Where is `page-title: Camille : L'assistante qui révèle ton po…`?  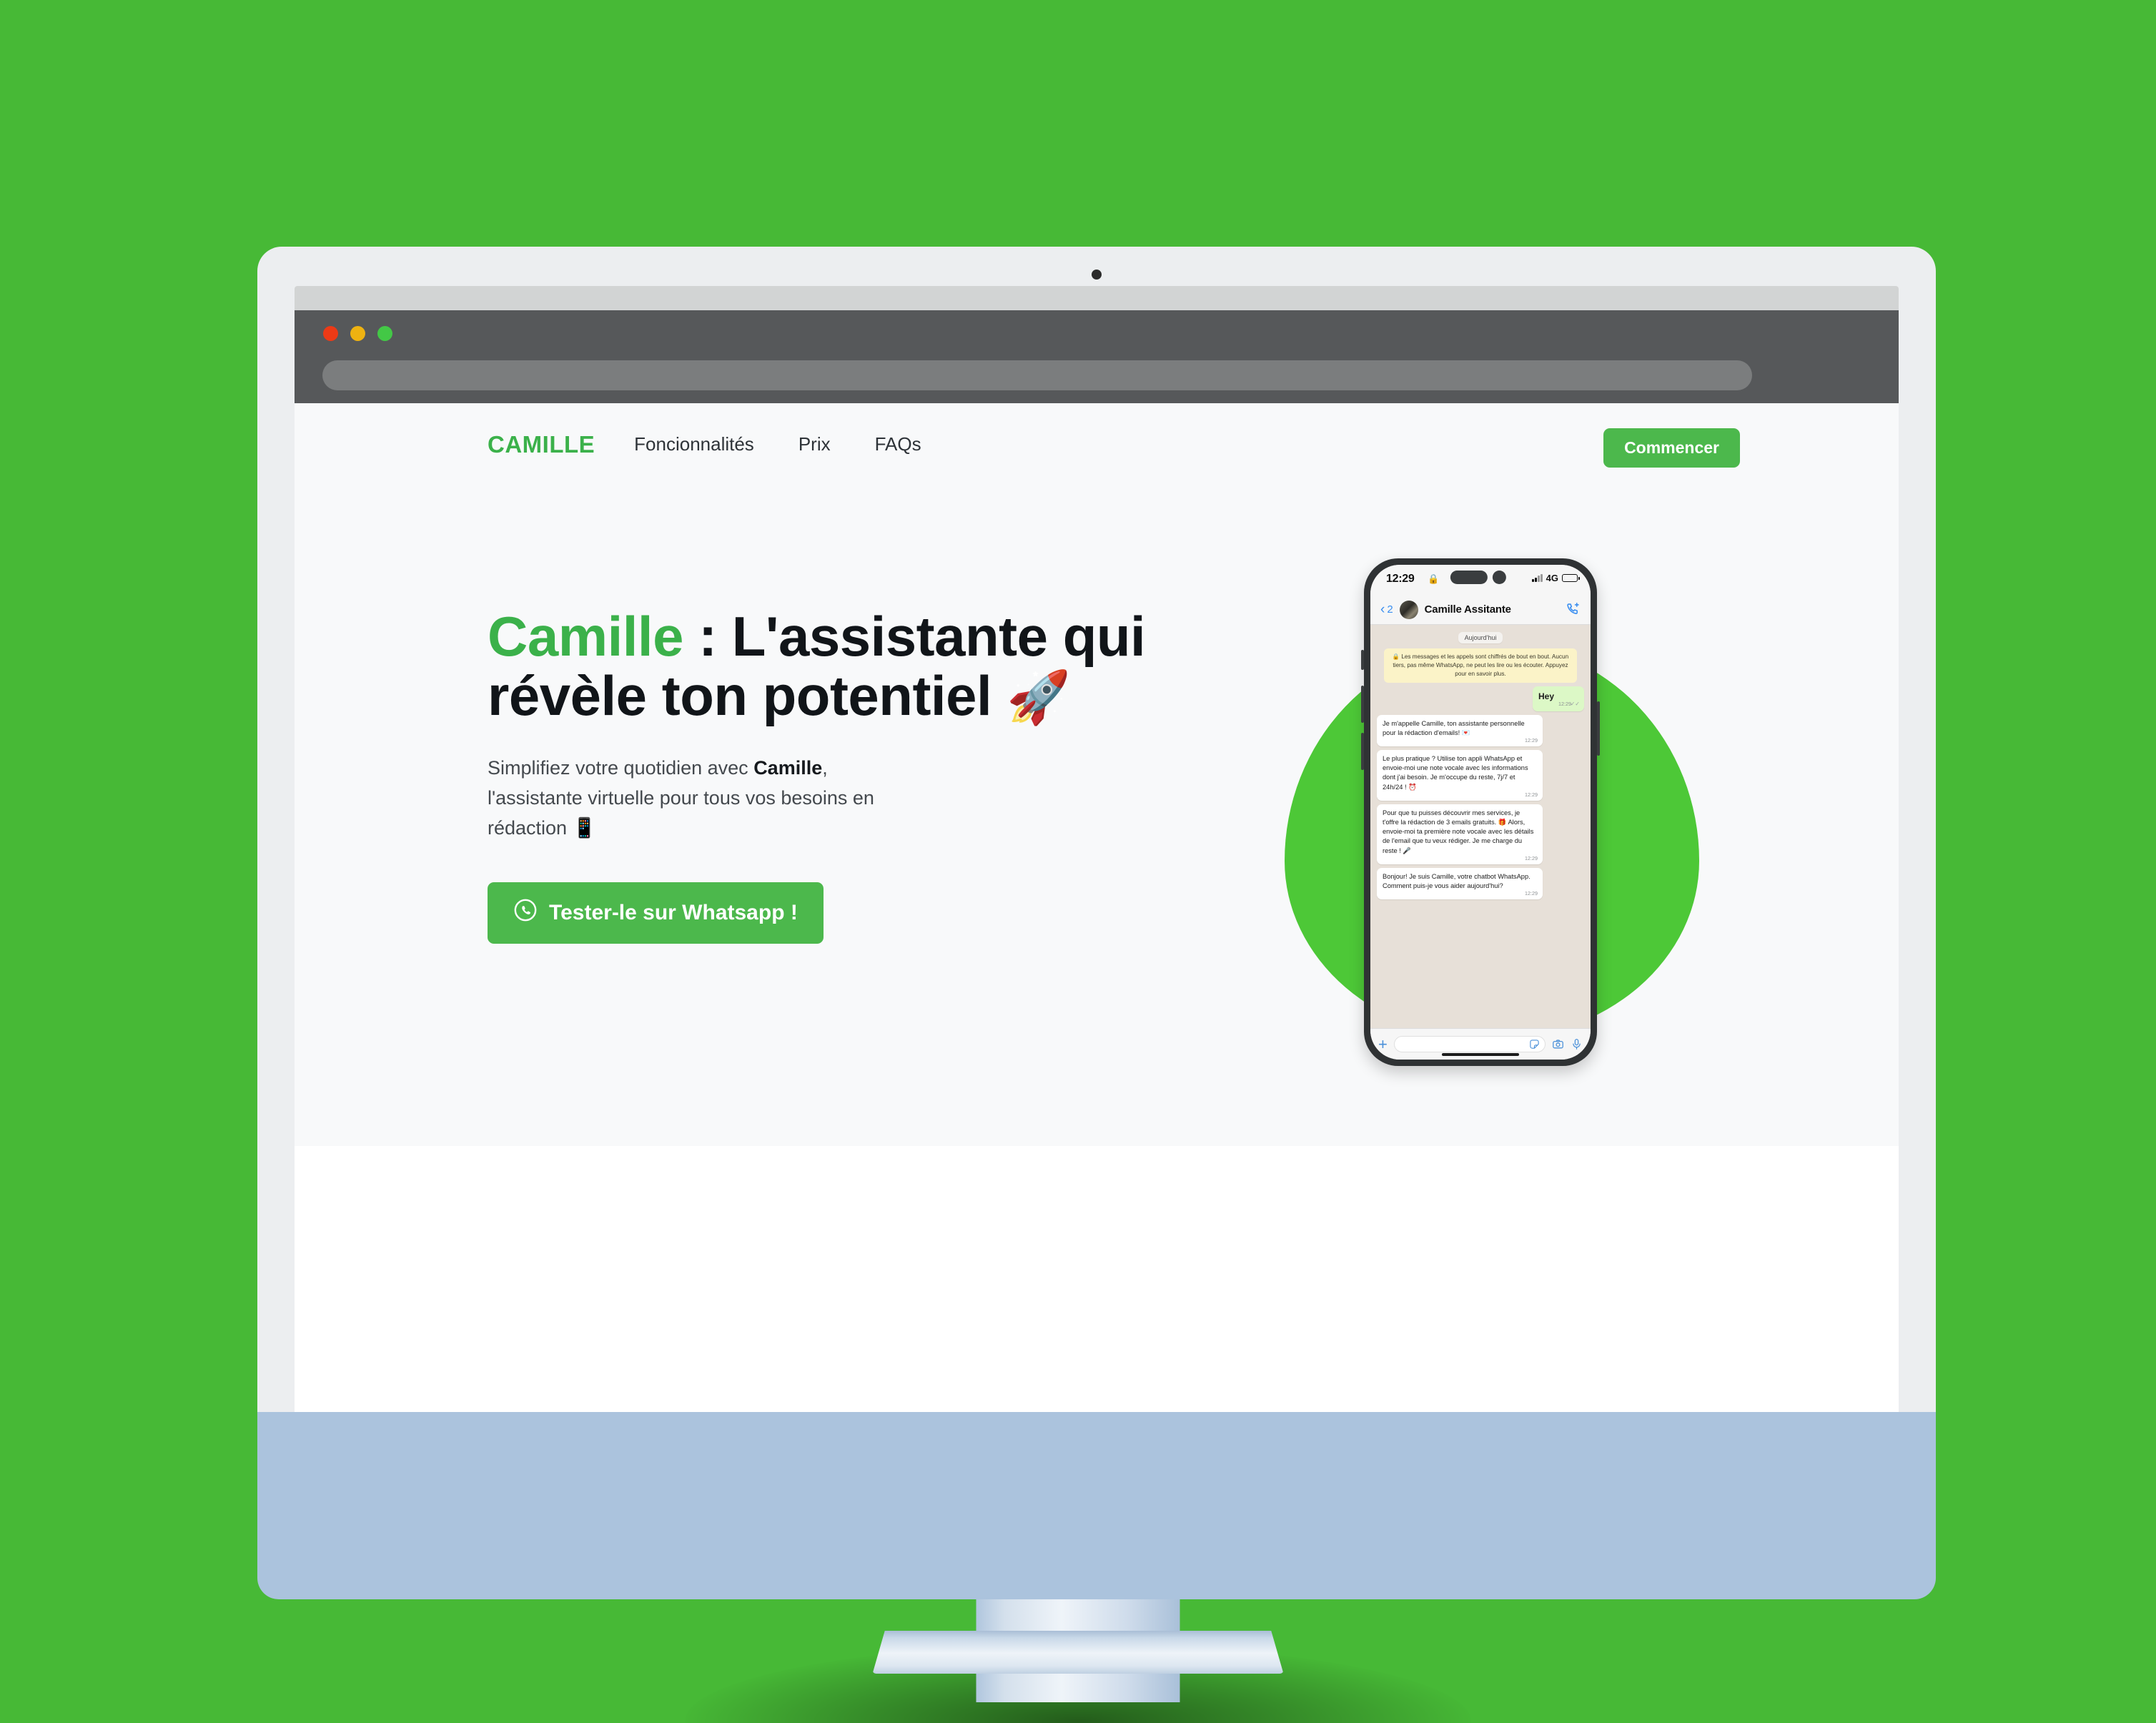 page-title: Camille : L'assistante qui révèle ton po… is located at coordinates (845, 666).